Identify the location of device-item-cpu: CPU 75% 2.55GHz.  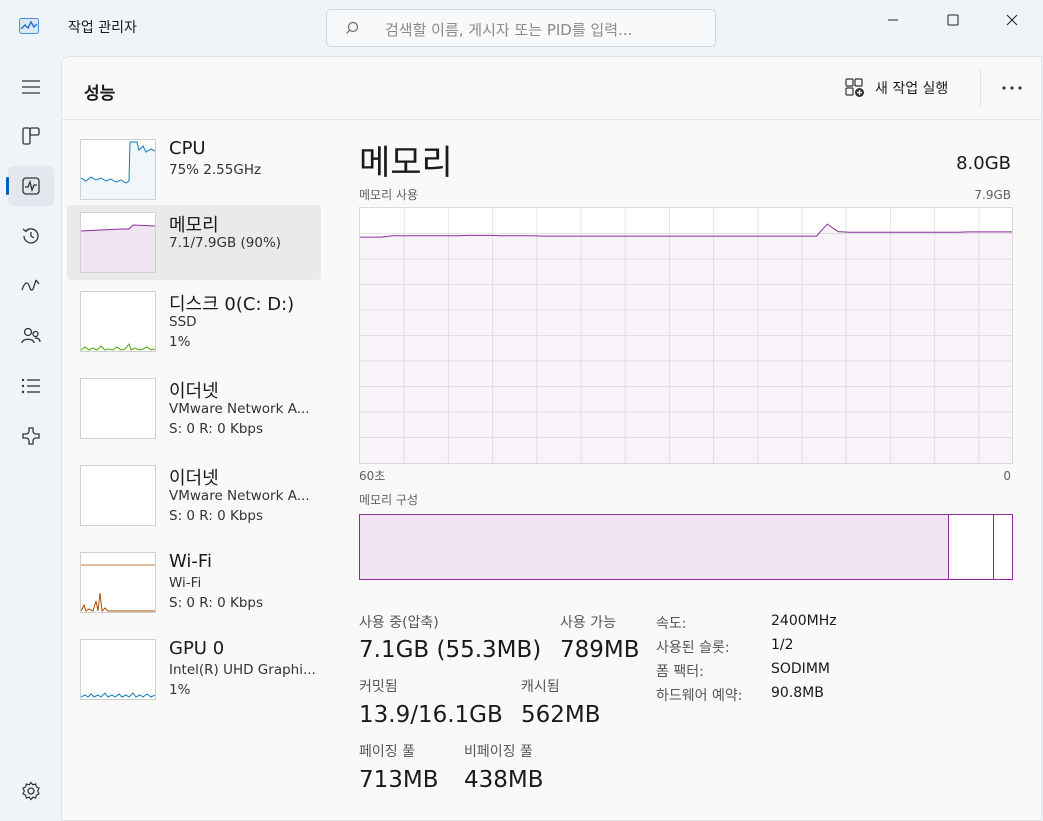
(194, 169).